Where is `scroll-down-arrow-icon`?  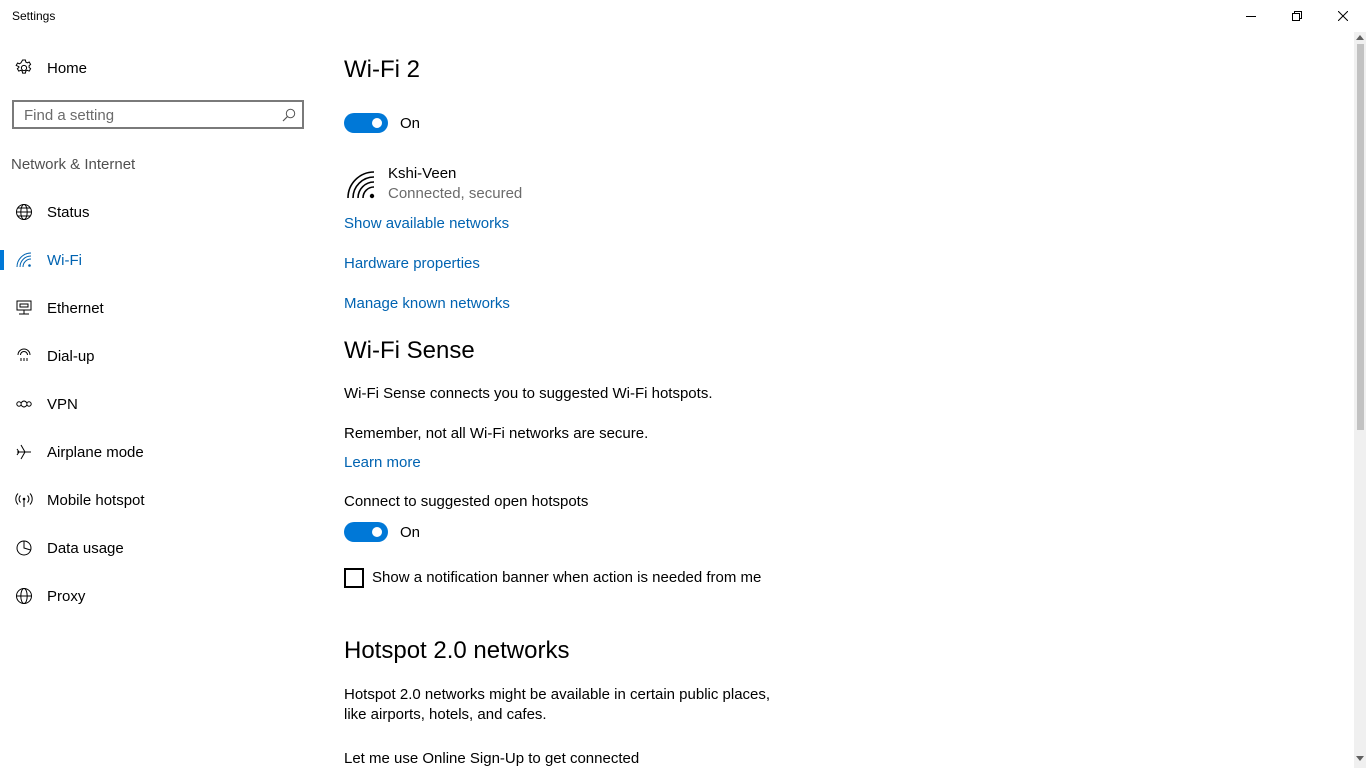
scroll-down-arrow-icon is located at coordinates (1360, 761).